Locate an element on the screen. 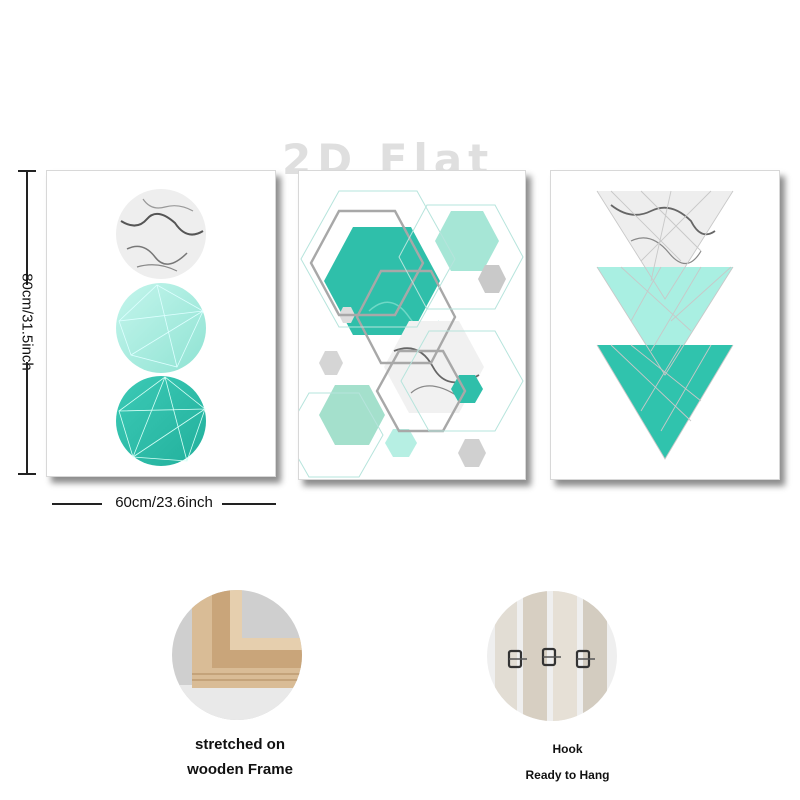 The image size is (800, 800). hook-clips-icon is located at coordinates (552, 656).